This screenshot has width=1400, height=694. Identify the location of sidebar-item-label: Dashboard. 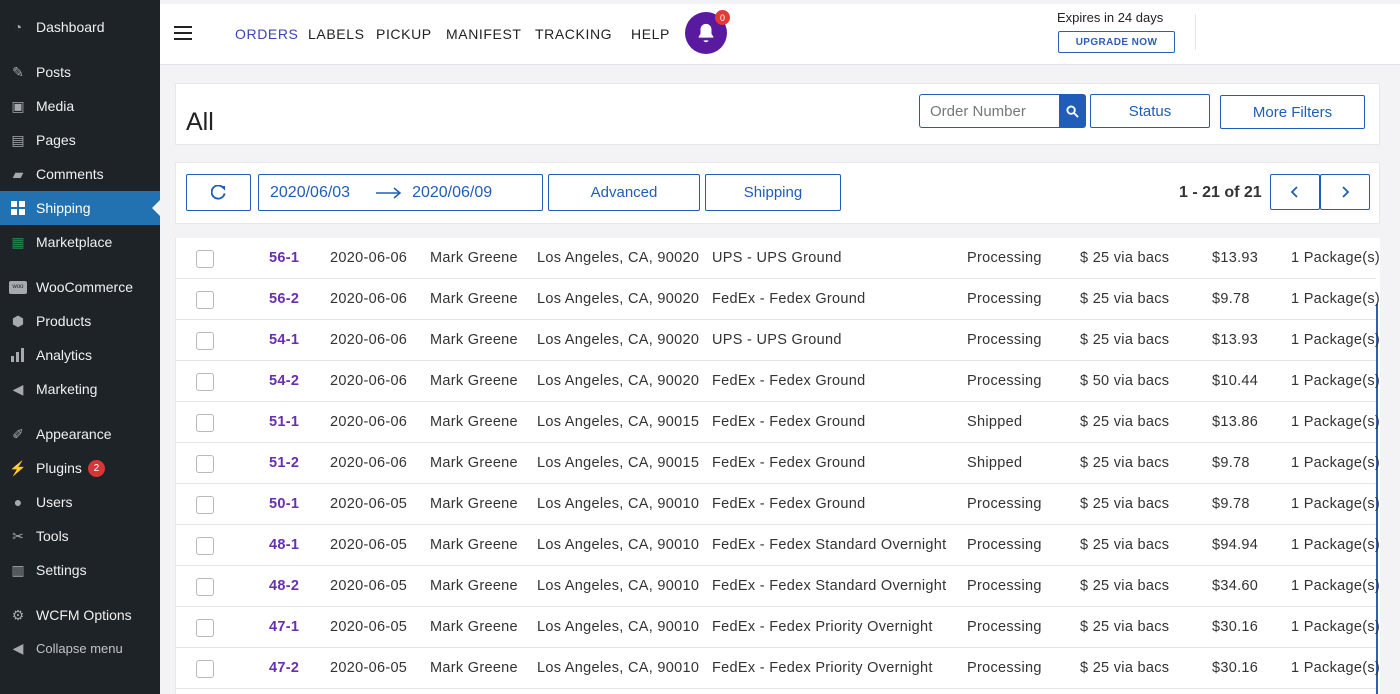
(70, 27).